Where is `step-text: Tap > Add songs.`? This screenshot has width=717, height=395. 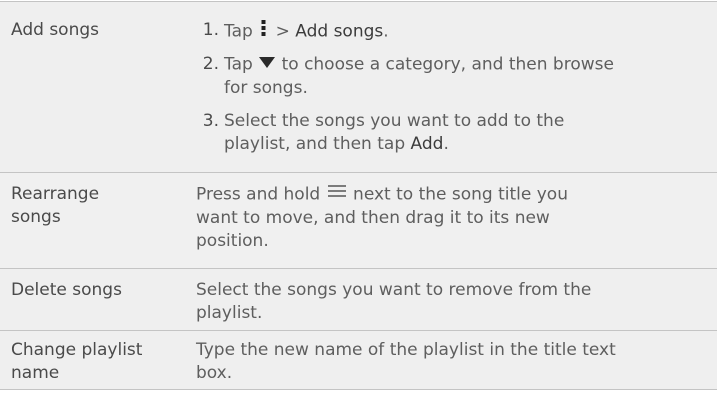 step-text: Tap > Add songs. is located at coordinates (469, 31).